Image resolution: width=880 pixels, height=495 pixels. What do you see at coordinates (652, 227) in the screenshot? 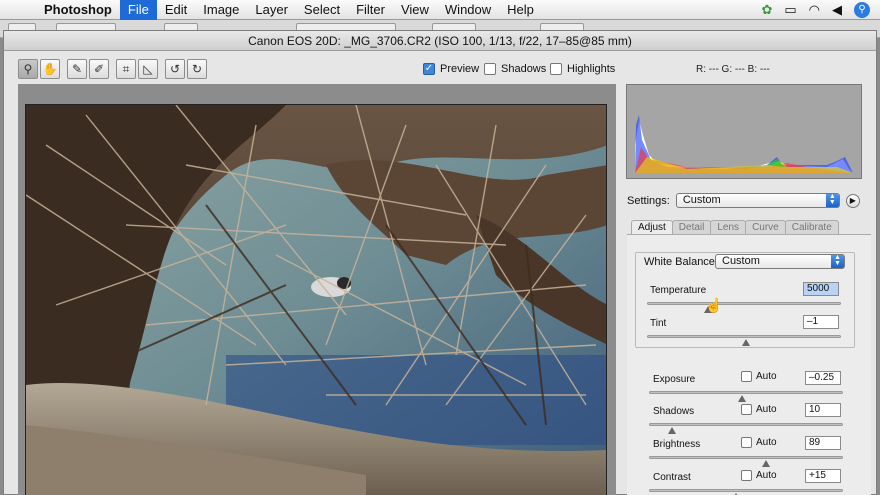
I see `tab-adjust: Adjust` at bounding box center [652, 227].